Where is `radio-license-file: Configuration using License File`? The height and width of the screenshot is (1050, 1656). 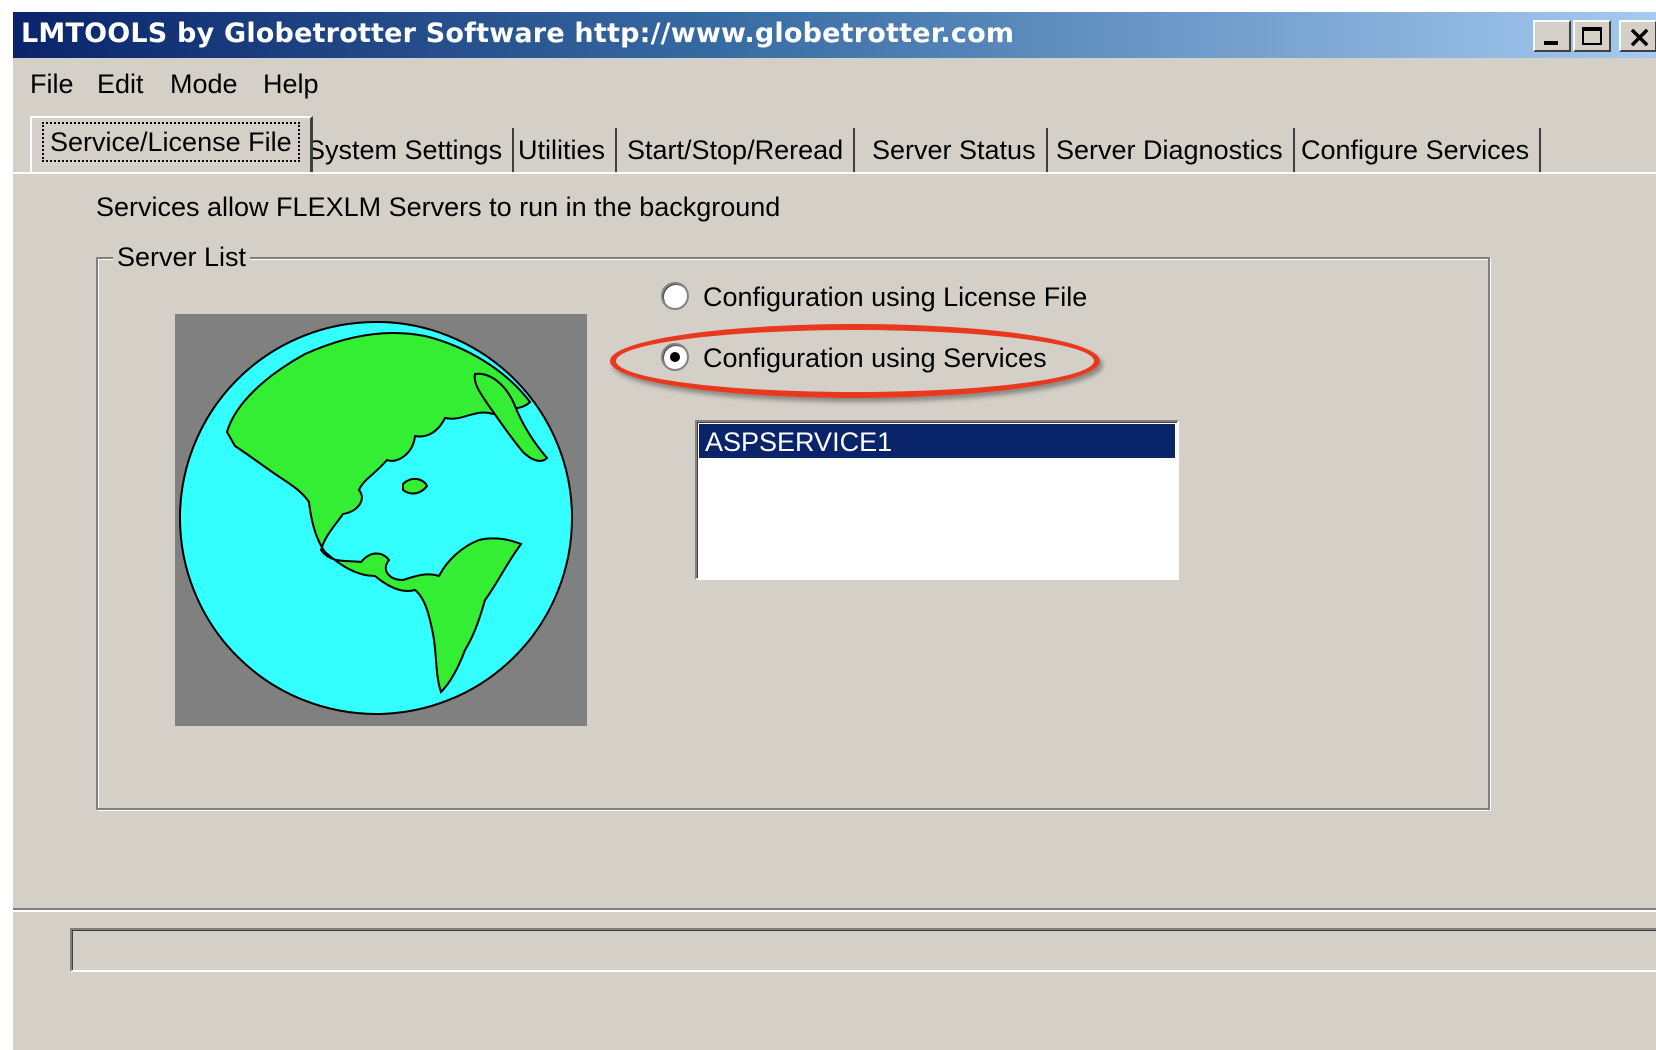 radio-license-file: Configuration using License File is located at coordinates (874, 297).